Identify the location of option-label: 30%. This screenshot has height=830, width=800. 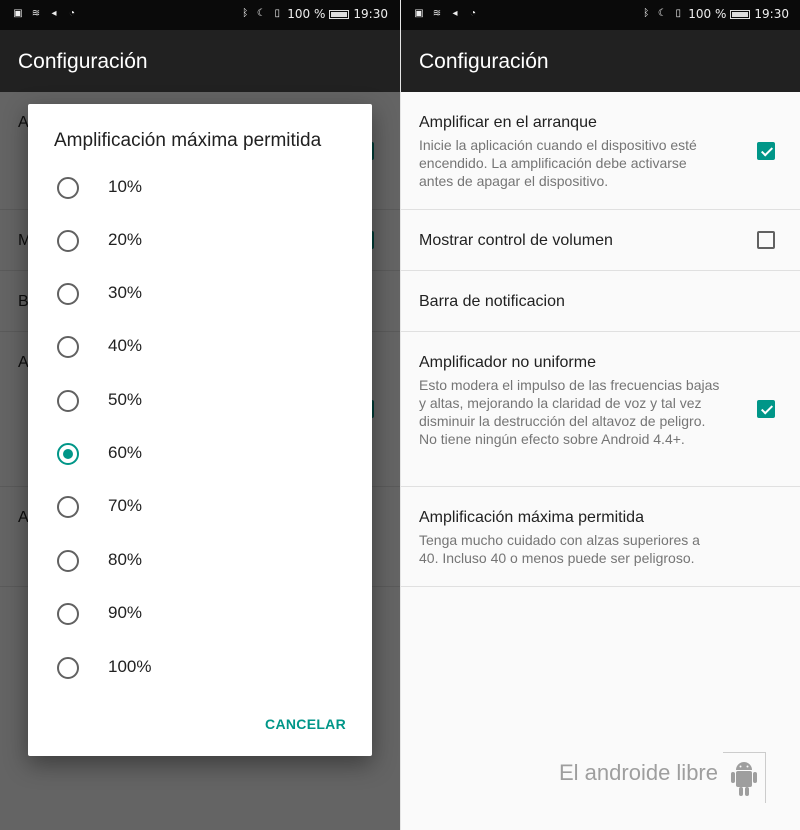
(125, 292).